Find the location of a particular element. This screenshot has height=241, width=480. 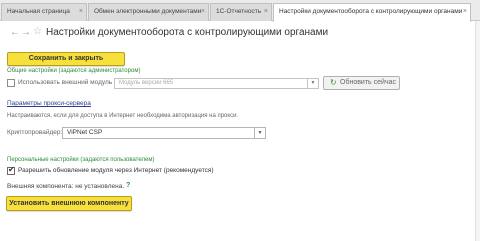

save-and-close-button: Сохранить и закрыть is located at coordinates (66, 59).